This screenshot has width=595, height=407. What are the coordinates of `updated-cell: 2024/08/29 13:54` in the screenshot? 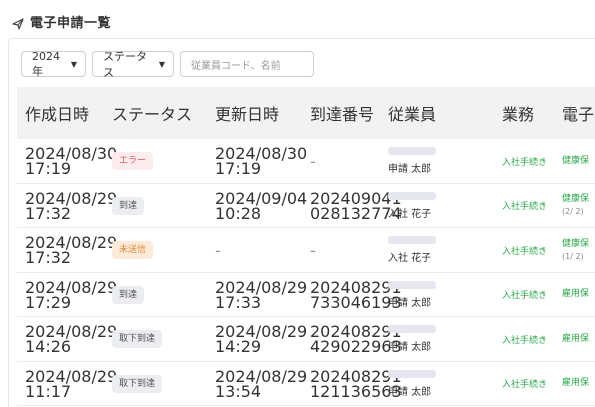 It's located at (261, 384).